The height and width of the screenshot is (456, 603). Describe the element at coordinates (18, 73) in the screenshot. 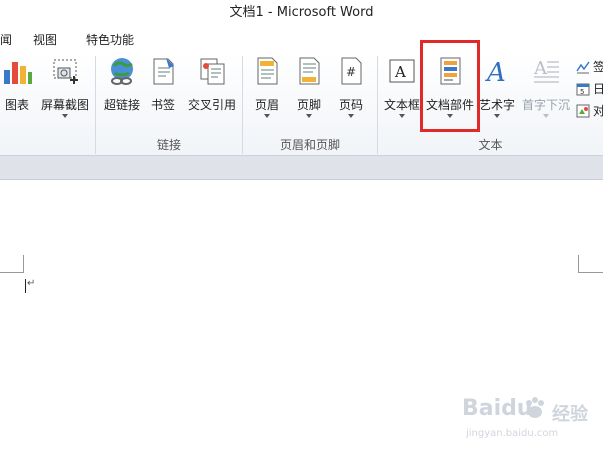

I see `chart-icon` at that location.